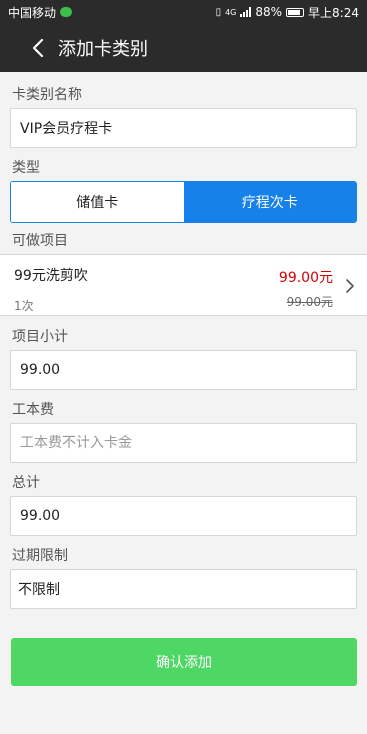 The width and height of the screenshot is (367, 734). Describe the element at coordinates (269, 12) in the screenshot. I see `battery-percent: 88%` at that location.